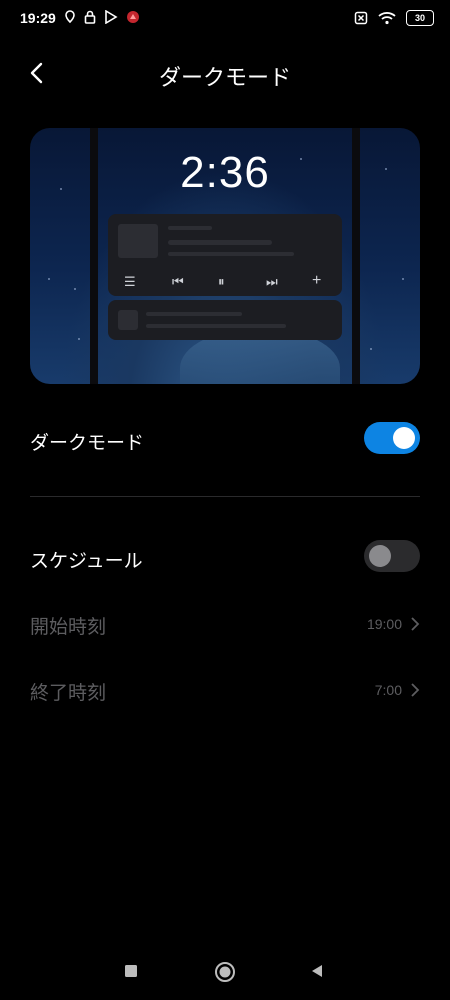 The image size is (450, 1000). I want to click on start-time-row: 開始時刻 19:00, so click(225, 624).